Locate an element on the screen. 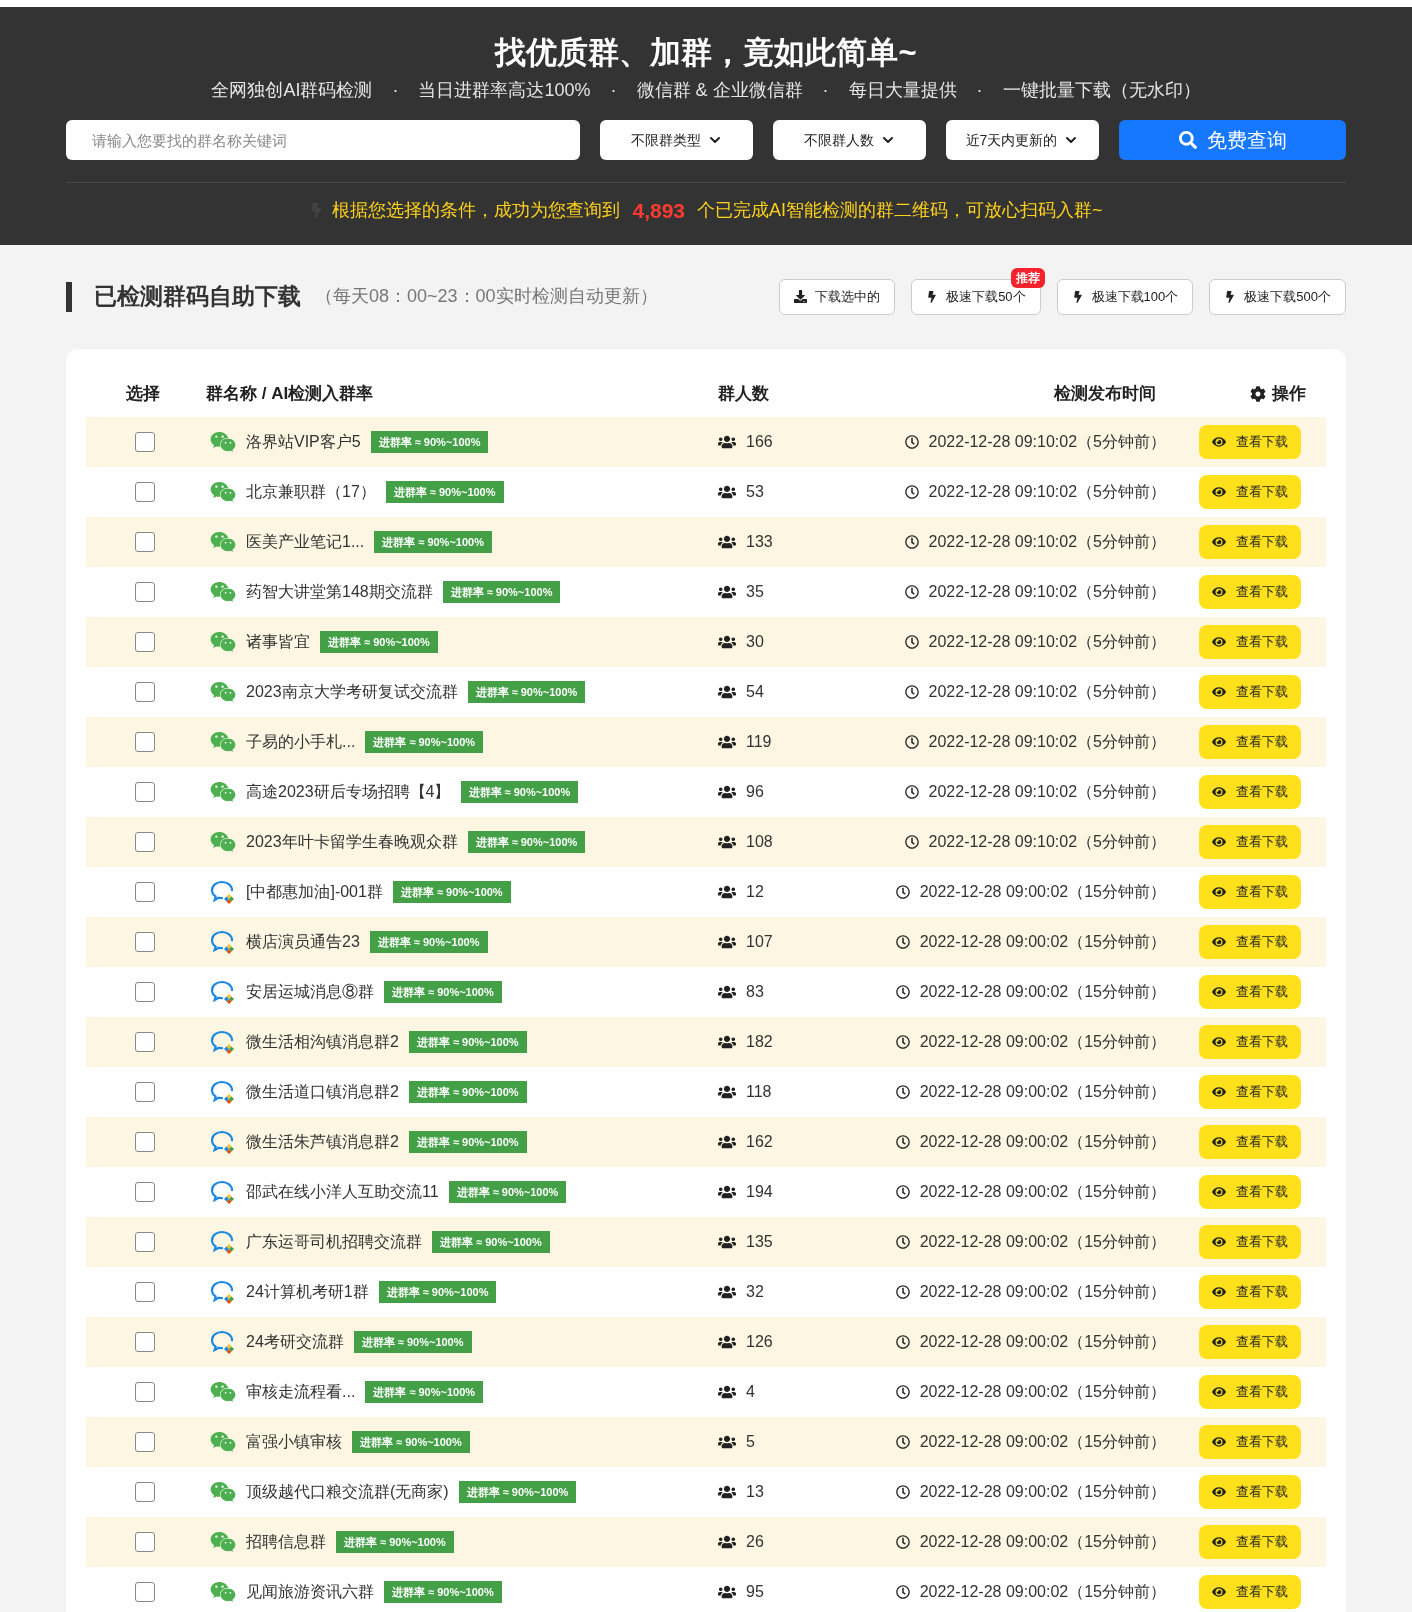 The height and width of the screenshot is (1612, 1412). download-button: 下载选中的 is located at coordinates (837, 296).